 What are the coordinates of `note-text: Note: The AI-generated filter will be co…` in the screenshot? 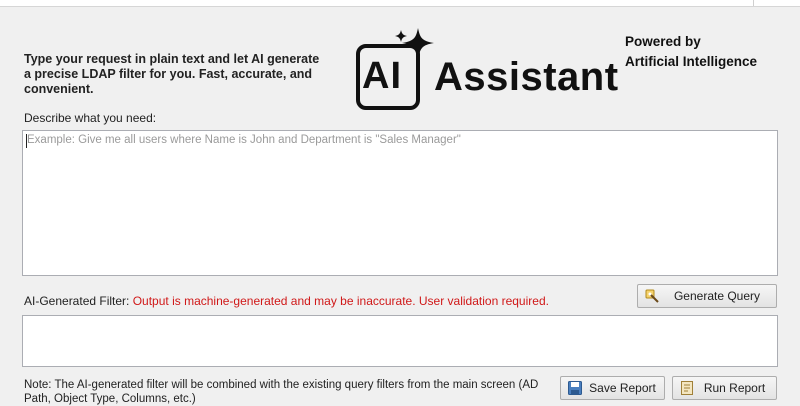 It's located at (281, 392).